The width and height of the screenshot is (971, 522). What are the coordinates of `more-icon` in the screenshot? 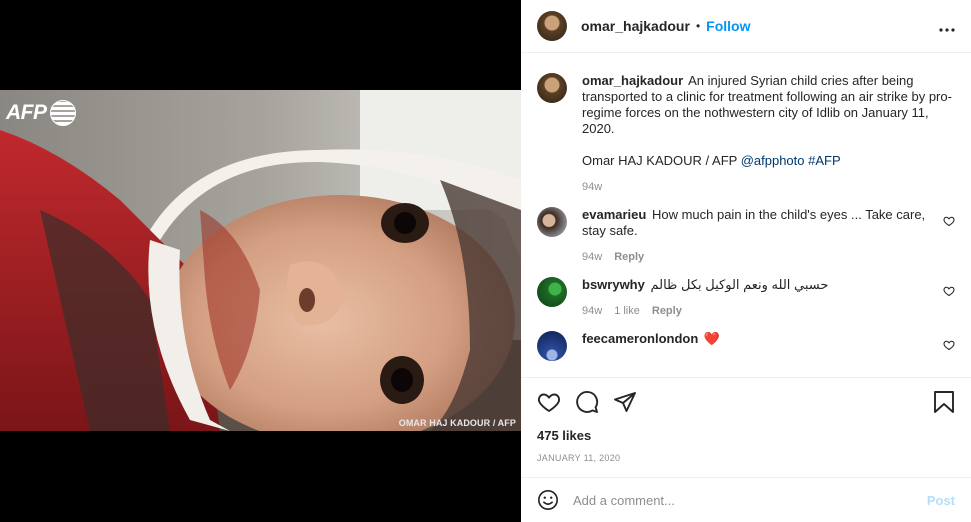 It's located at (947, 26).